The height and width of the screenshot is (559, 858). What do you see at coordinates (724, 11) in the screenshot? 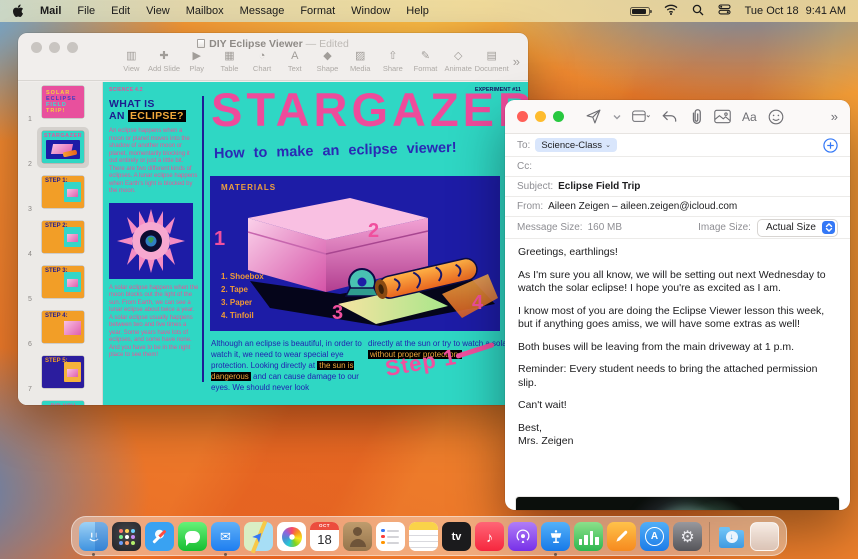
I see `control-center-icon` at bounding box center [724, 11].